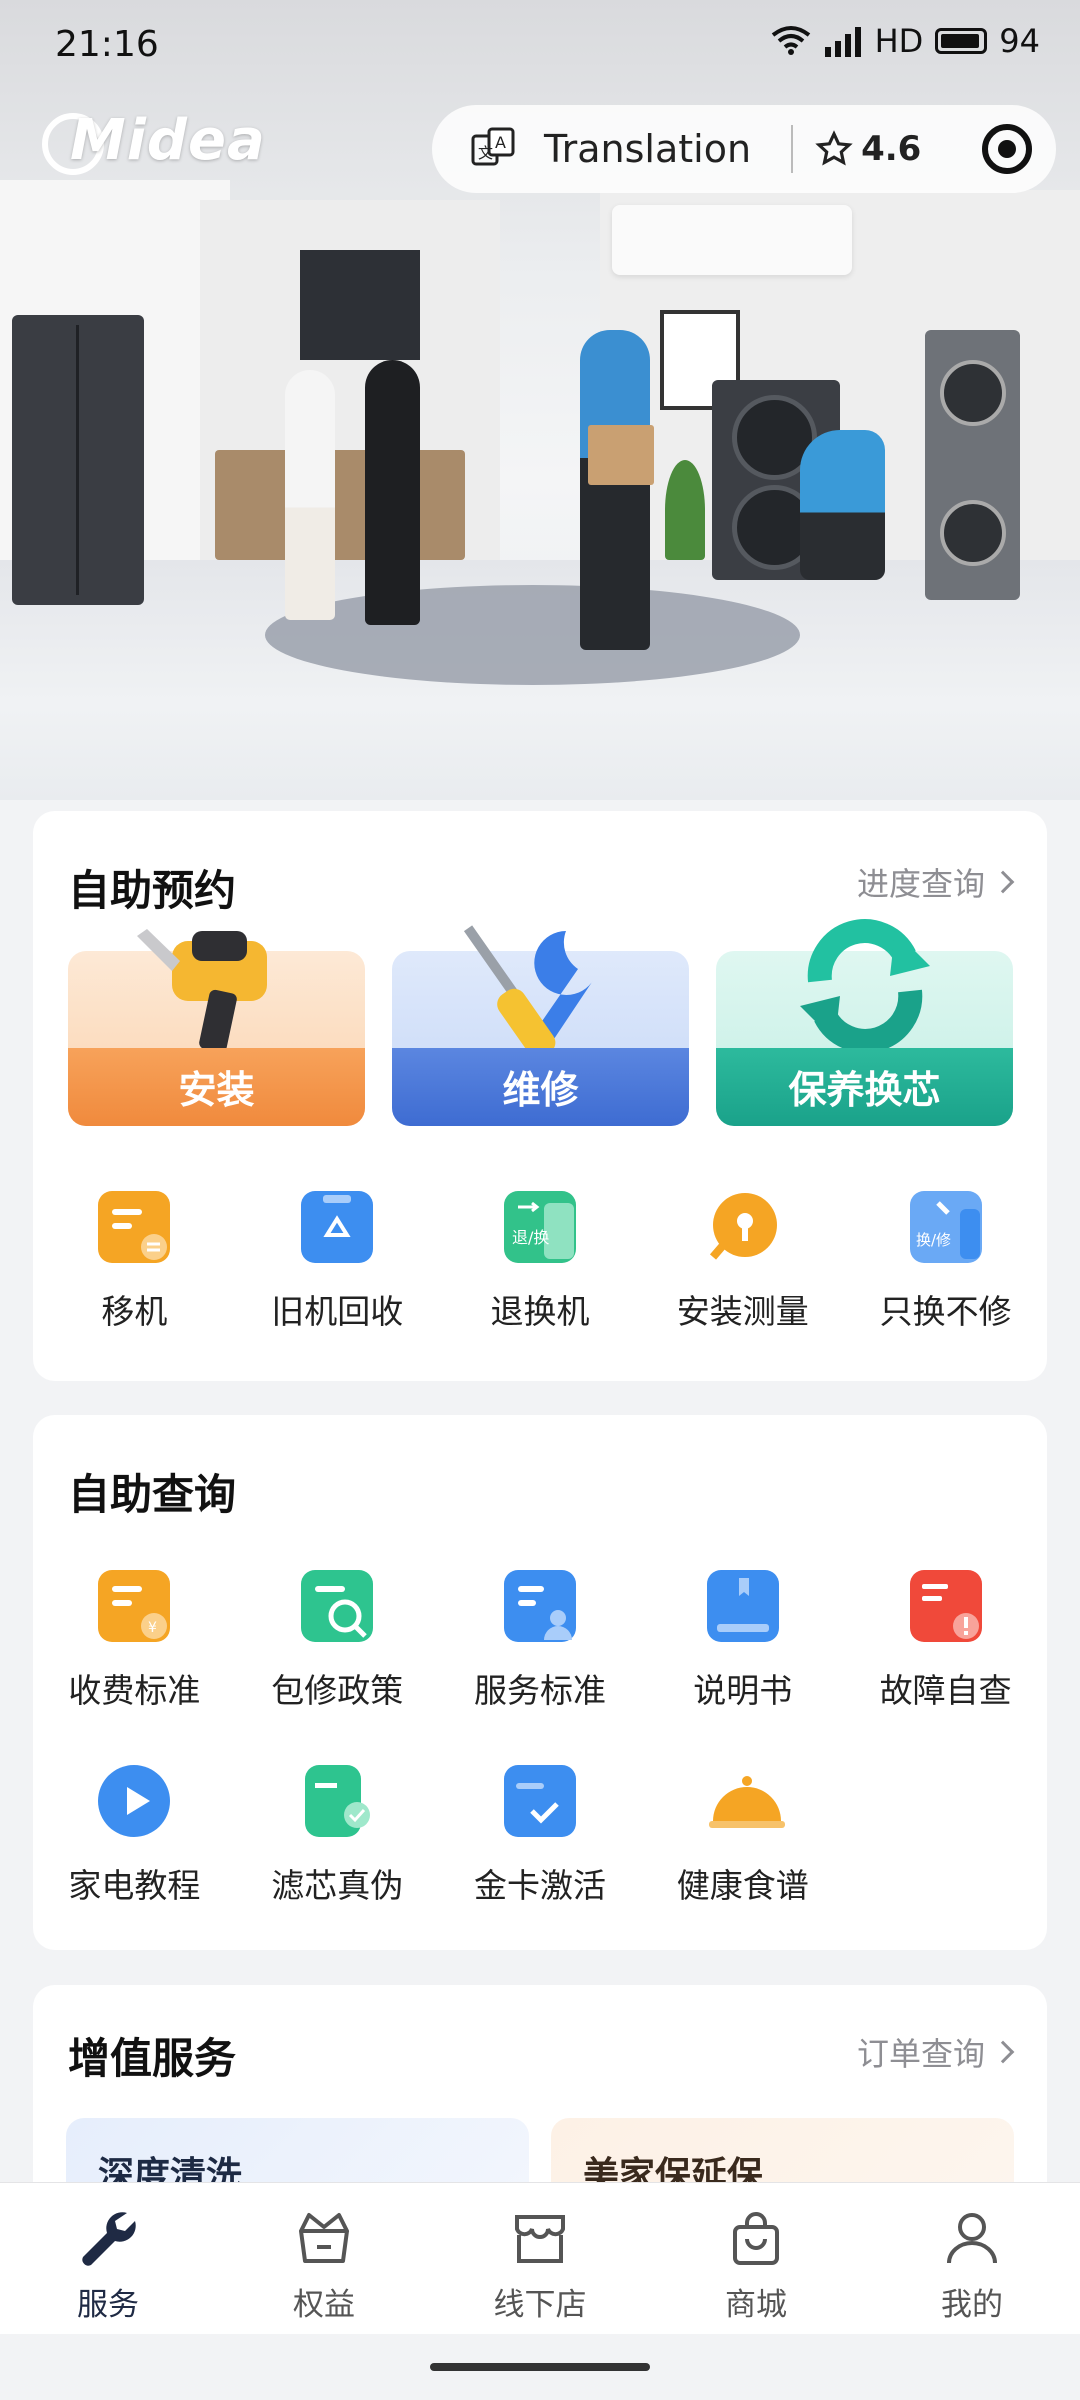  I want to click on hd-indicator: HD, so click(899, 41).